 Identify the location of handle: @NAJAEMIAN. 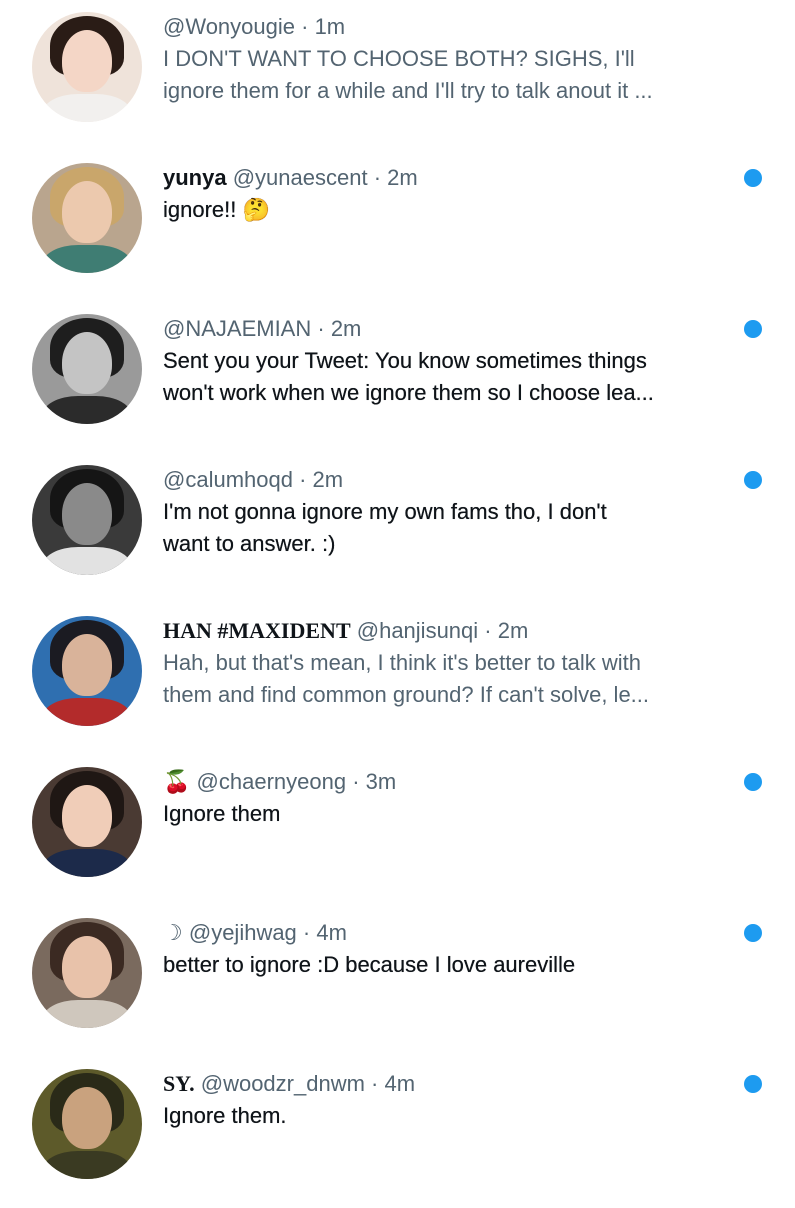
(237, 328).